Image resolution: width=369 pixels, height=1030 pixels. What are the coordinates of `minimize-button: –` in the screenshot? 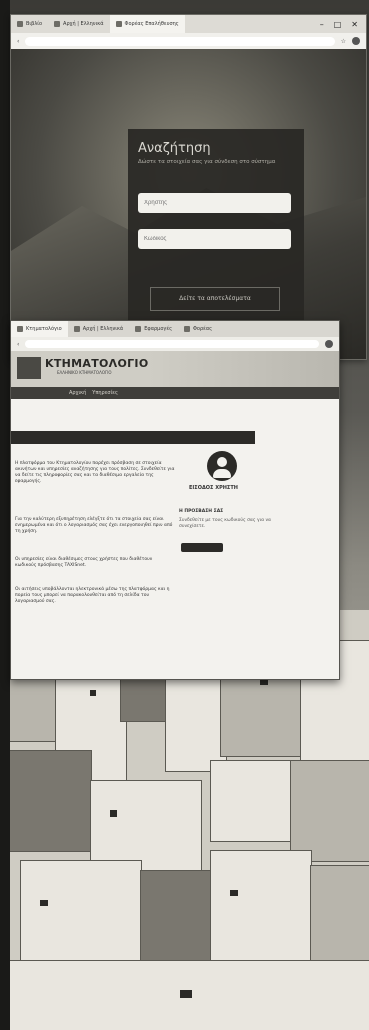 It's located at (322, 24).